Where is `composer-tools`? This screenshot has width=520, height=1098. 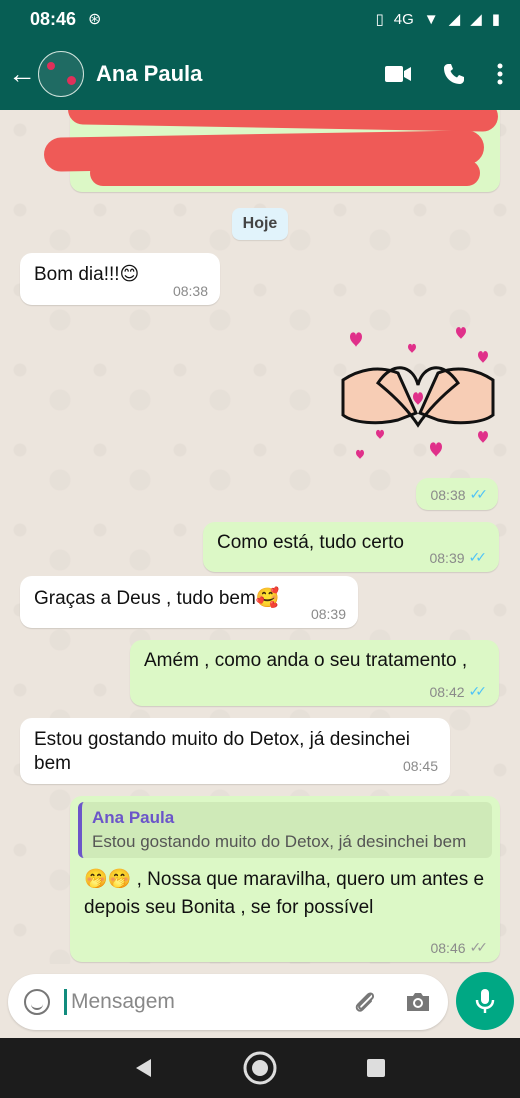
composer-tools is located at coordinates (392, 1002).